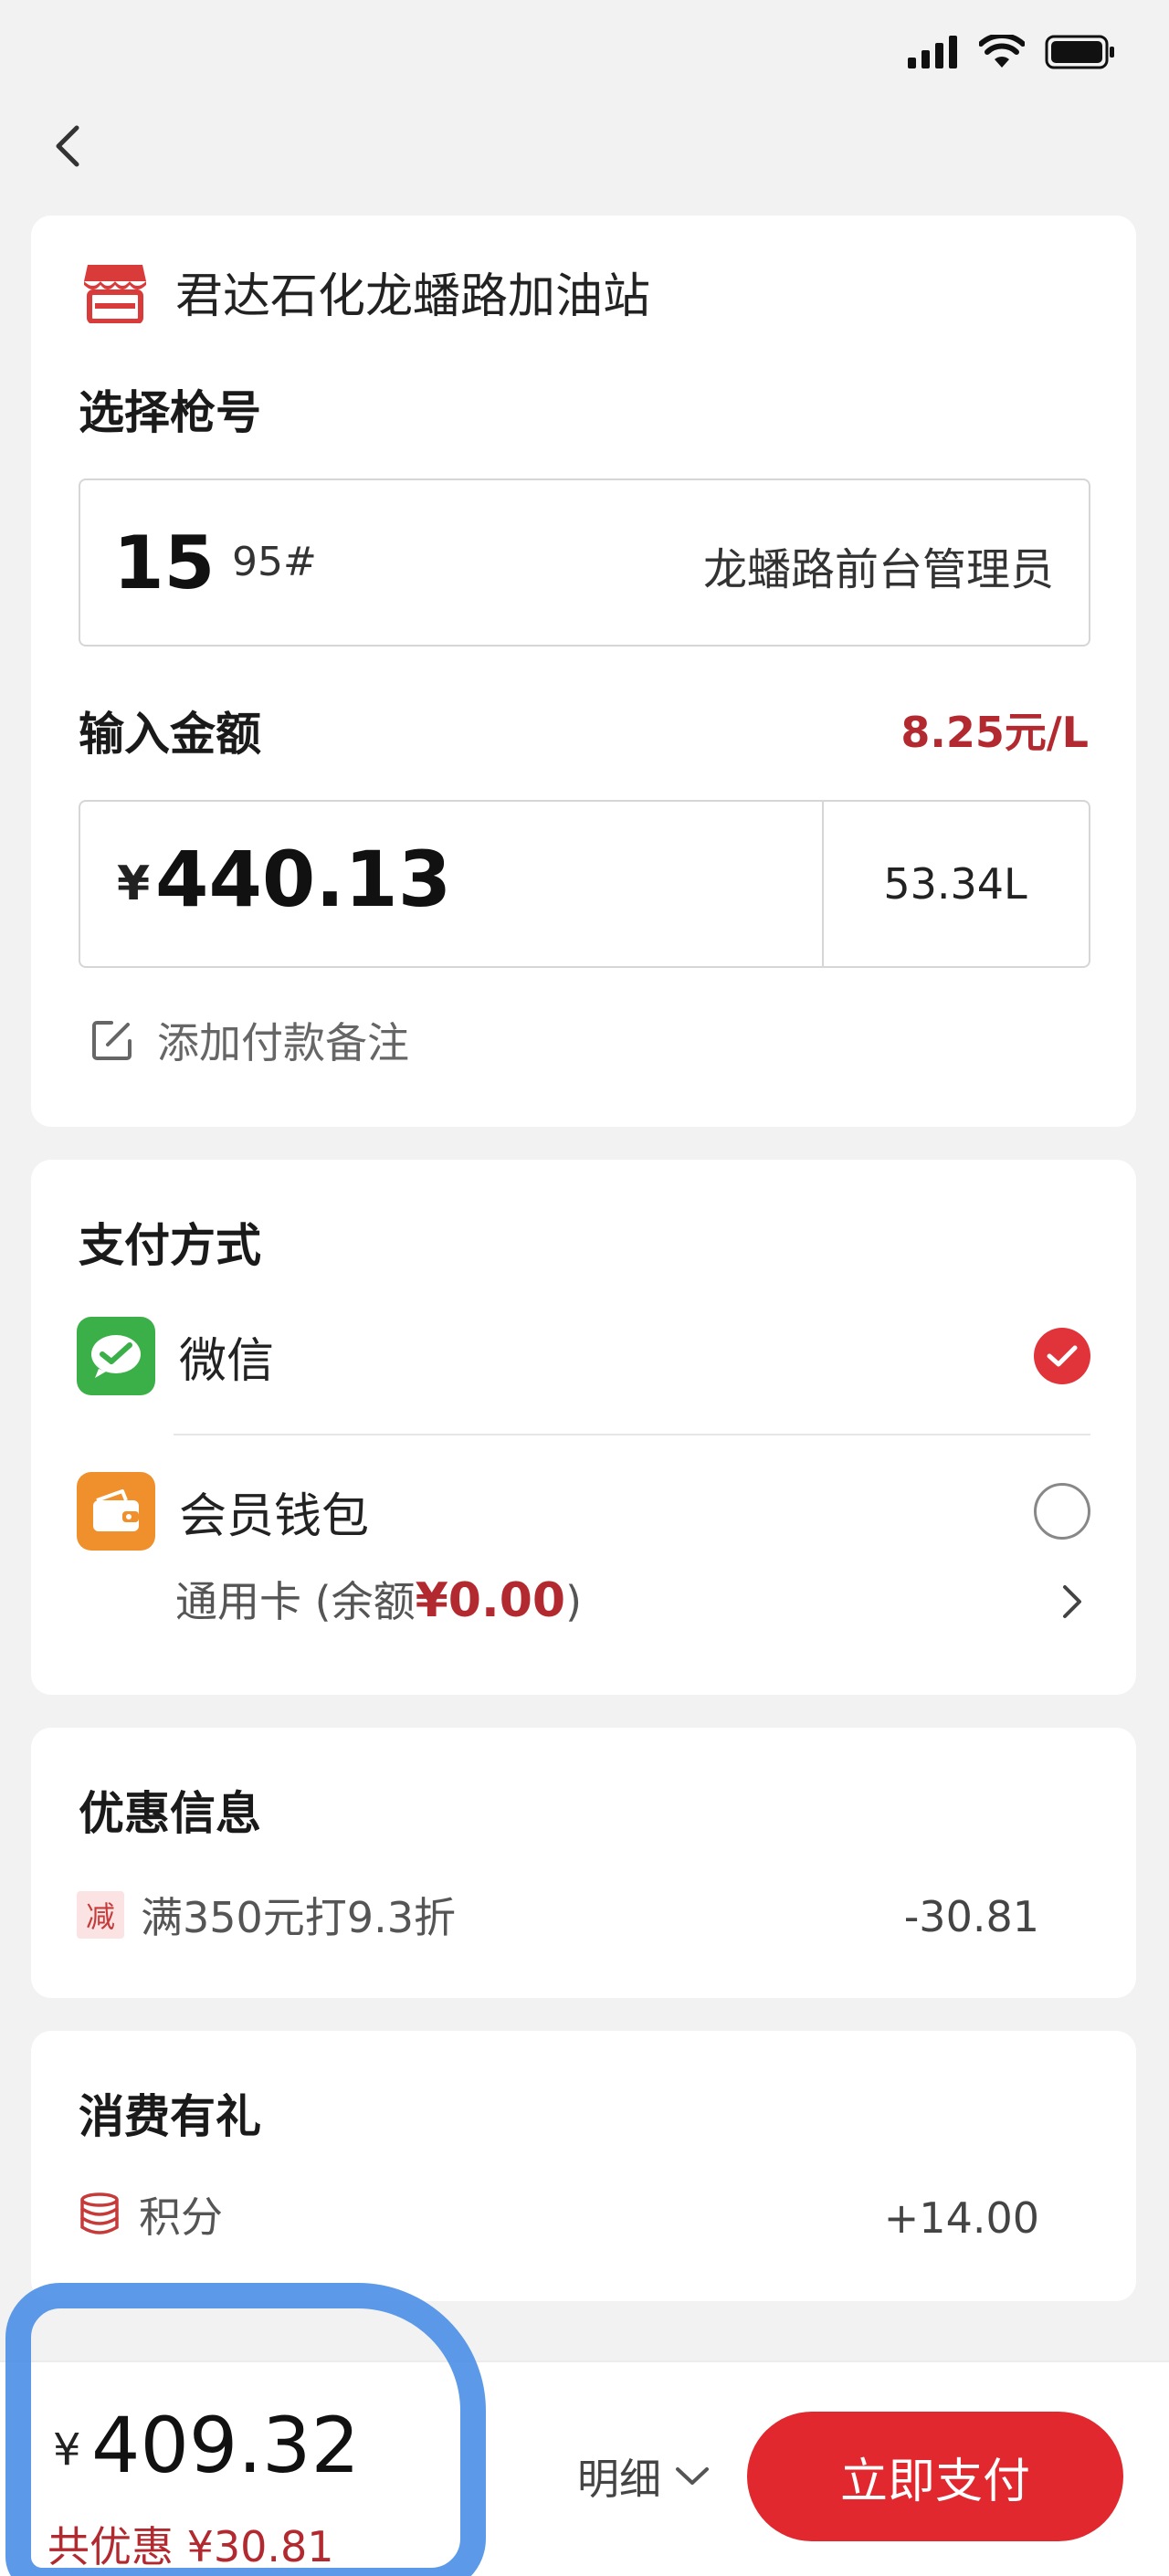  I want to click on add-note-button: 添加付款备注, so click(250, 1040).